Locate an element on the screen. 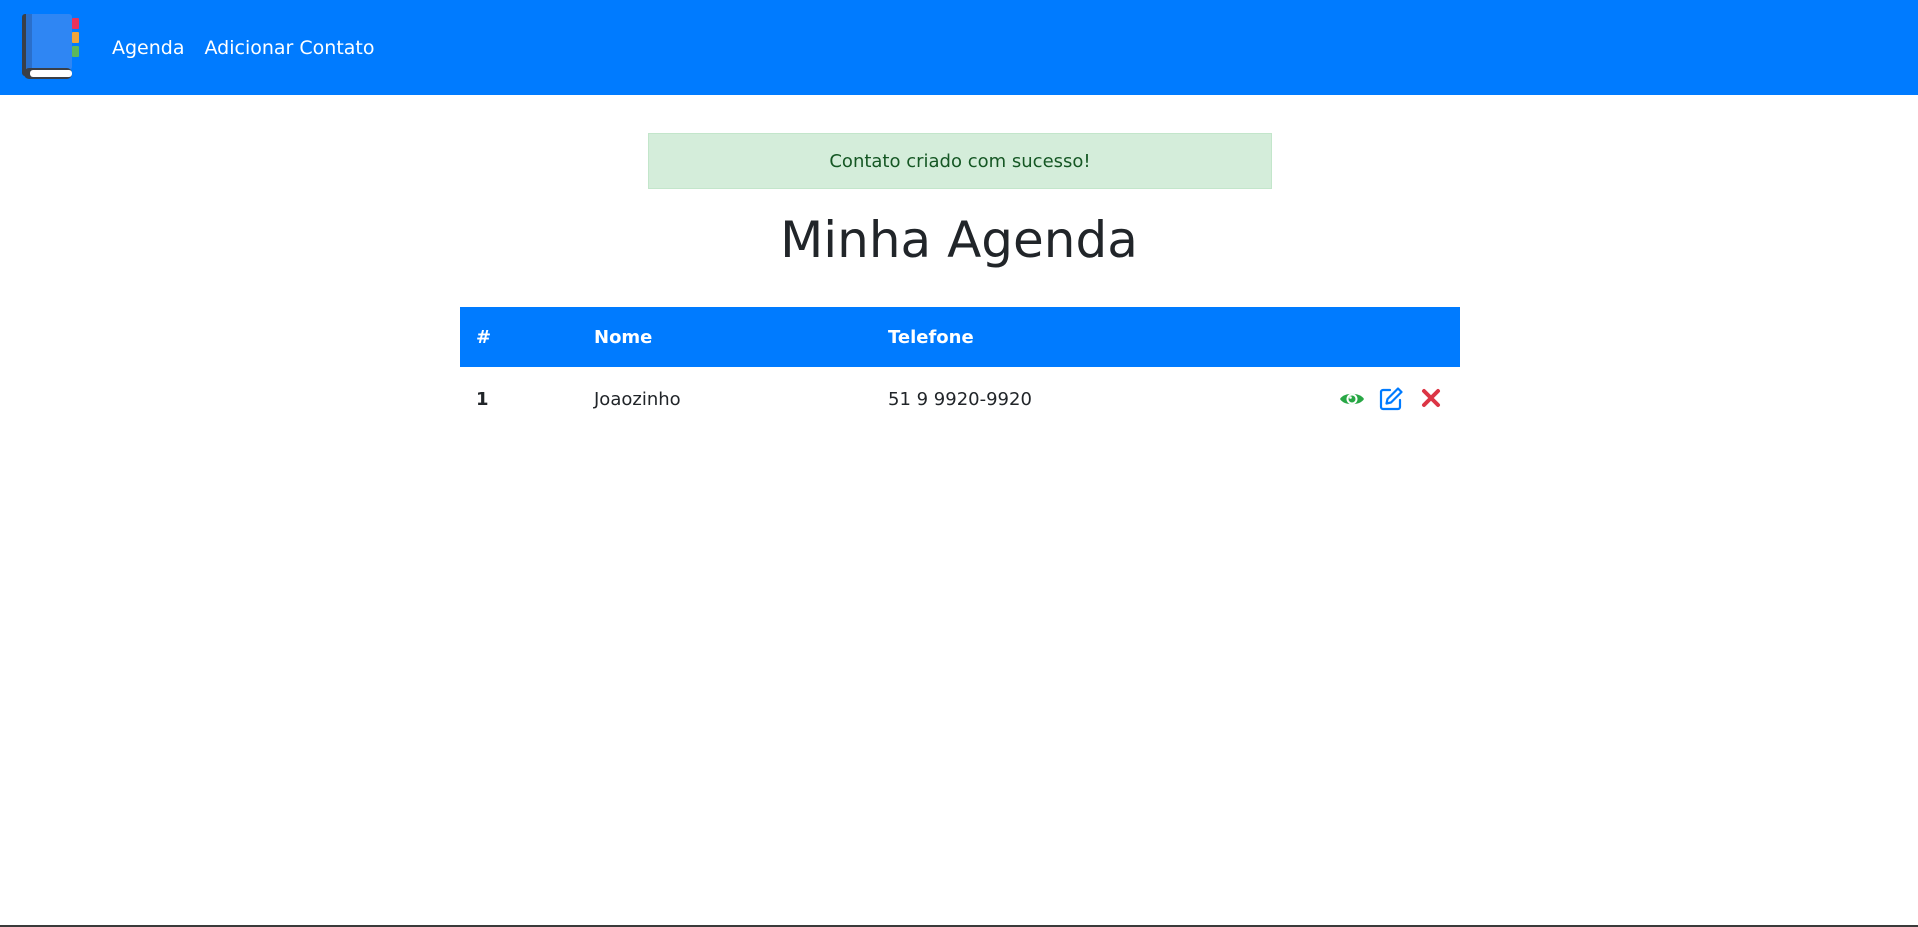 Image resolution: width=1918 pixels, height=927 pixels. table-row: 1 Joaozinho 51 9 9920-9920 is located at coordinates (960, 399).